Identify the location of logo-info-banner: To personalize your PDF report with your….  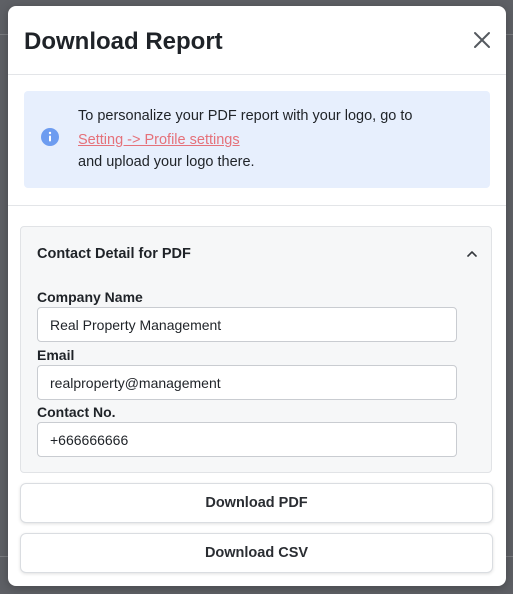
(257, 139).